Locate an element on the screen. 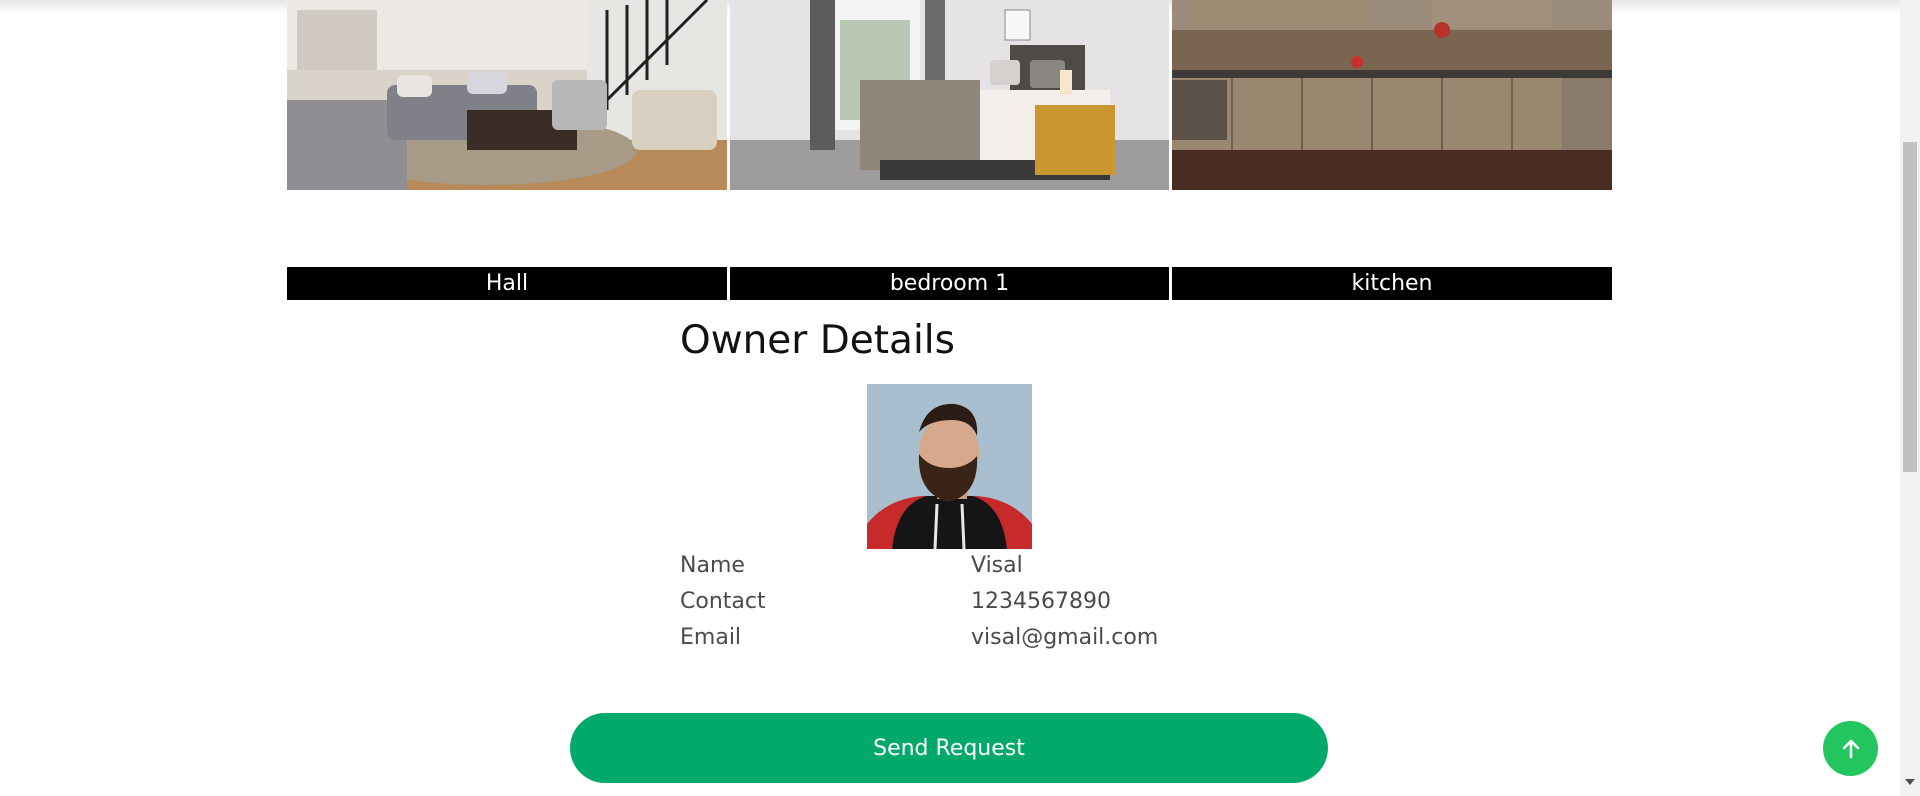  owner-details-title: Owner Details is located at coordinates (817, 340).